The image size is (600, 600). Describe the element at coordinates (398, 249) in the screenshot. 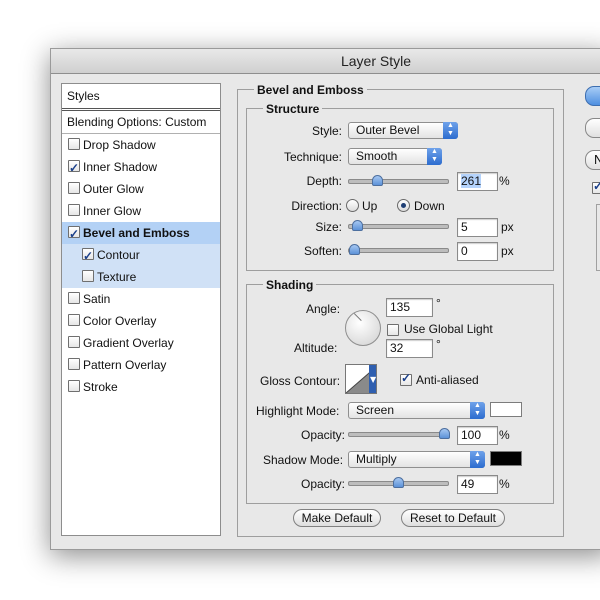

I see `soften-slider` at that location.